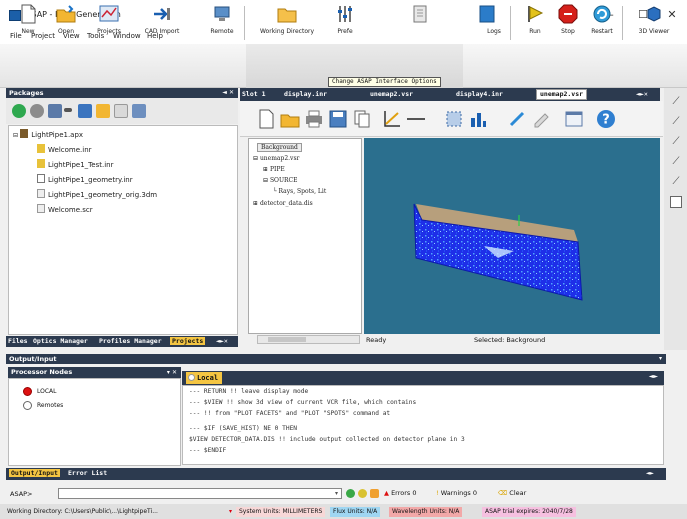  What do you see at coordinates (253, 94) in the screenshot?
I see `doc-tab-slot: Slot 1` at bounding box center [253, 94].